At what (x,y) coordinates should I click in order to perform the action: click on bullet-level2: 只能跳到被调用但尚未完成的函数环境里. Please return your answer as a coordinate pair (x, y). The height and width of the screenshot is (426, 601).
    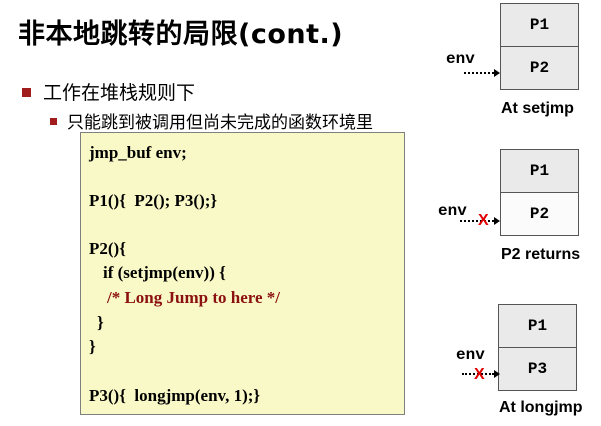
    Looking at the image, I should click on (211, 120).